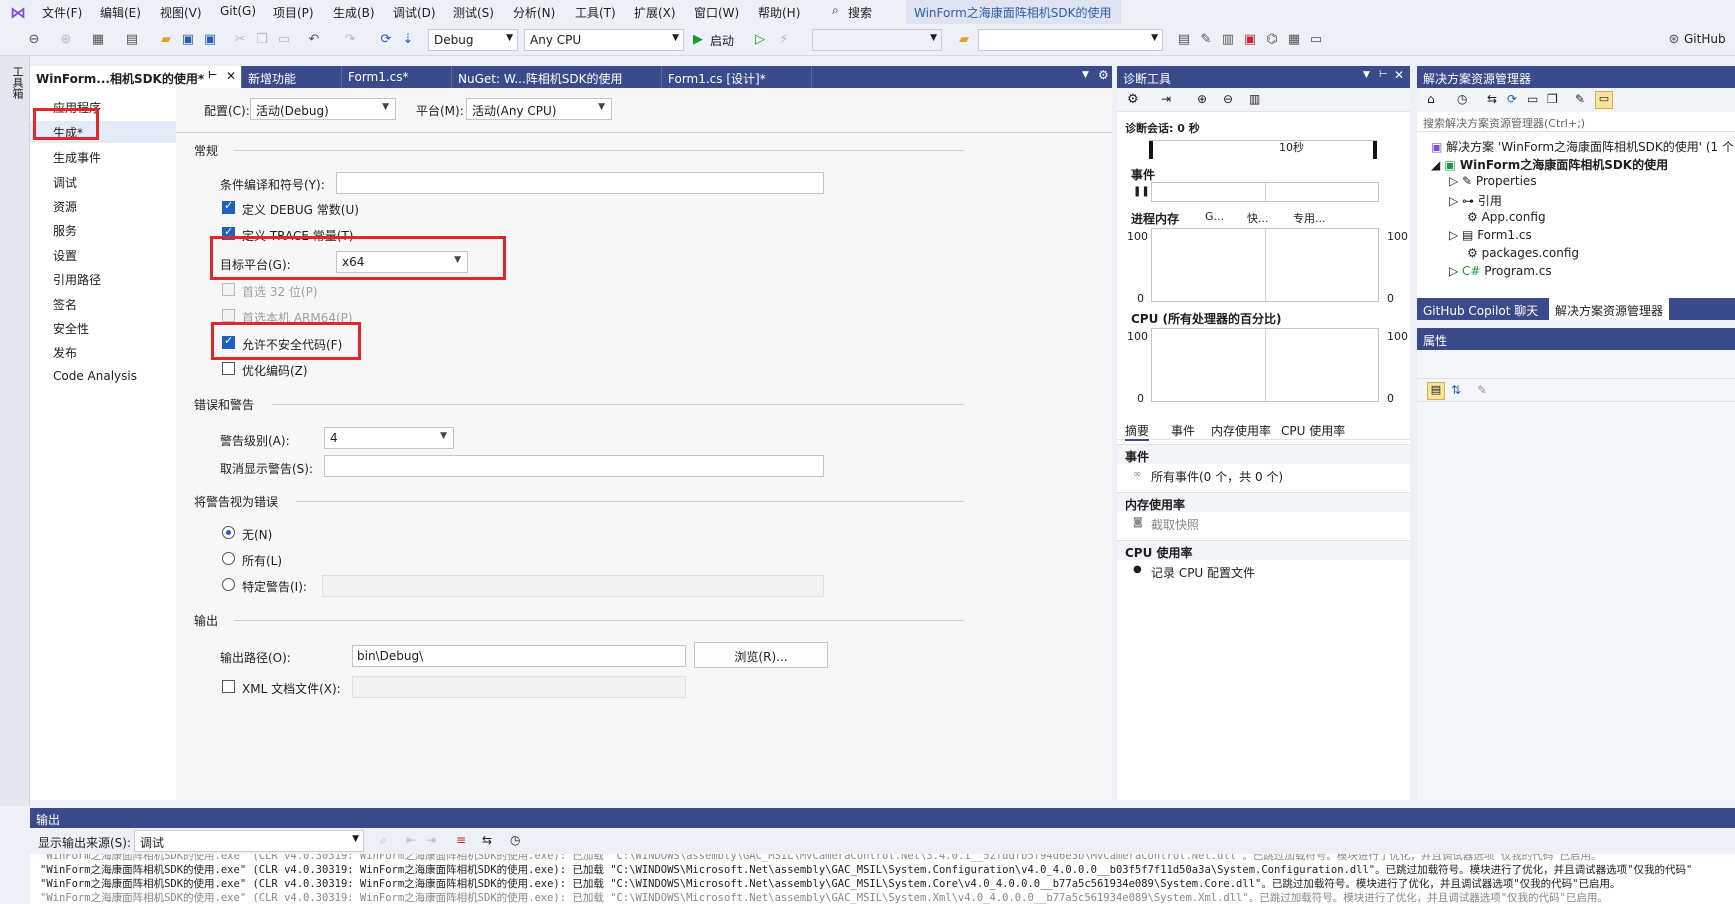 This screenshot has width=1735, height=904. I want to click on start-without-debug-icon: ▷, so click(760, 40).